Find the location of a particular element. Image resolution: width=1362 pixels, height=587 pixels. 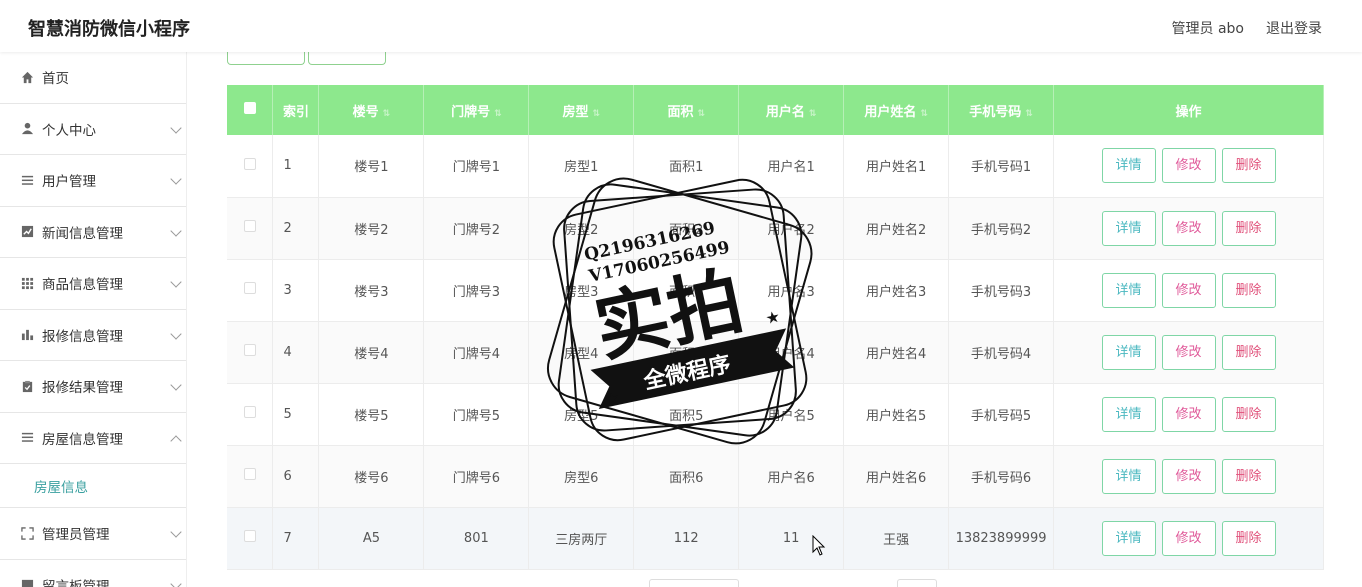

logout-button: 退出登录 is located at coordinates (1294, 28).